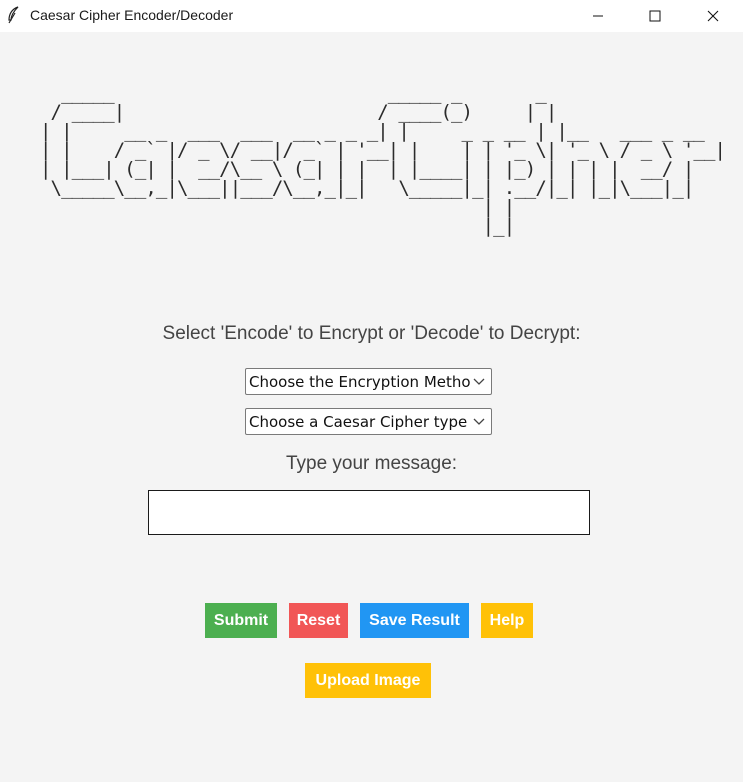 The image size is (743, 782). I want to click on title-bar: Caesar Cipher Encoder/Decoder, so click(371, 16).